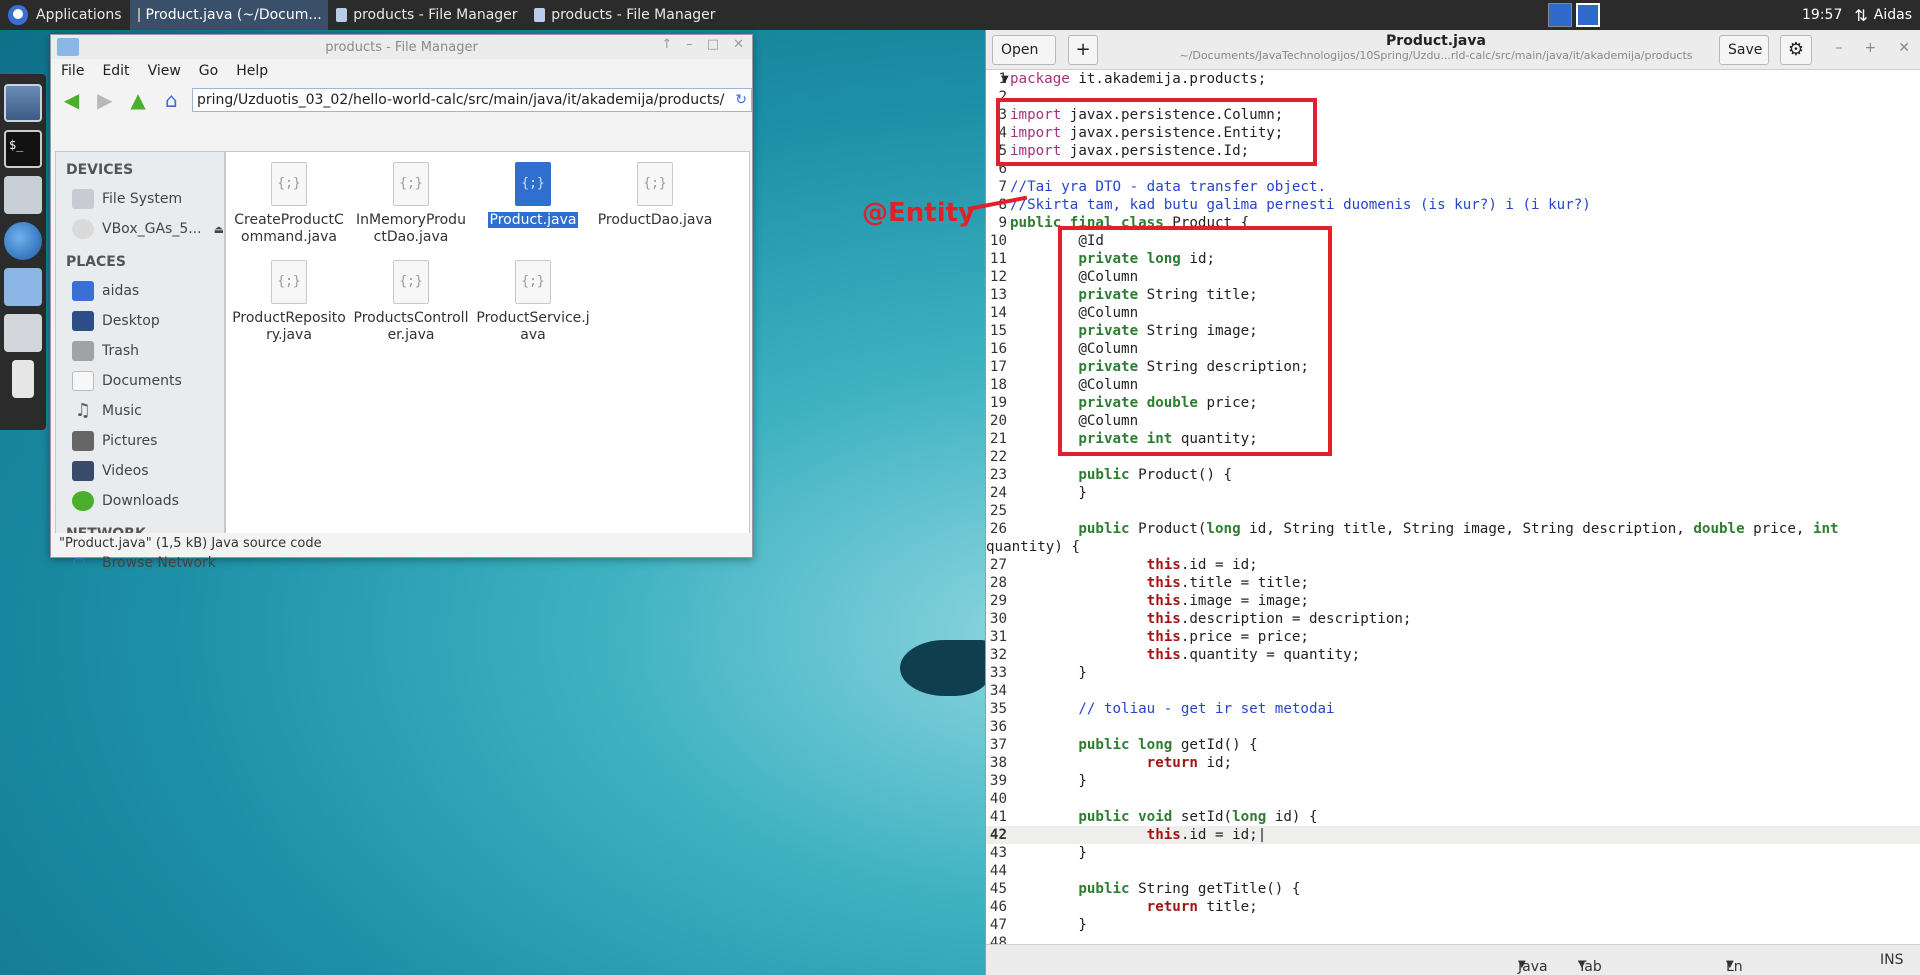  What do you see at coordinates (411, 199) in the screenshot?
I see `file-item: {;} InMemoryProdu ctDao.java` at bounding box center [411, 199].